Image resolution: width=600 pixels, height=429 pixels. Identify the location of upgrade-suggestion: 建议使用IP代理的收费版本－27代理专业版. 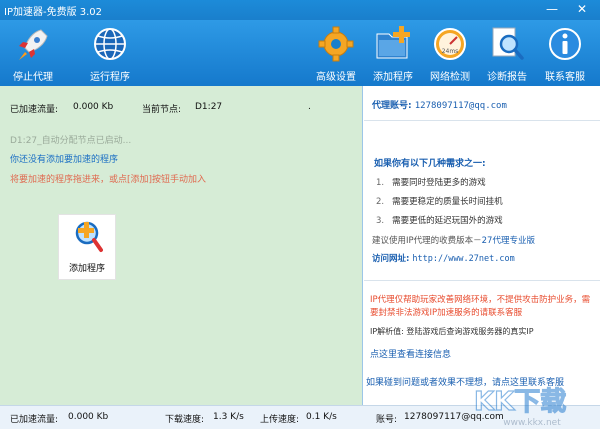
(453, 241).